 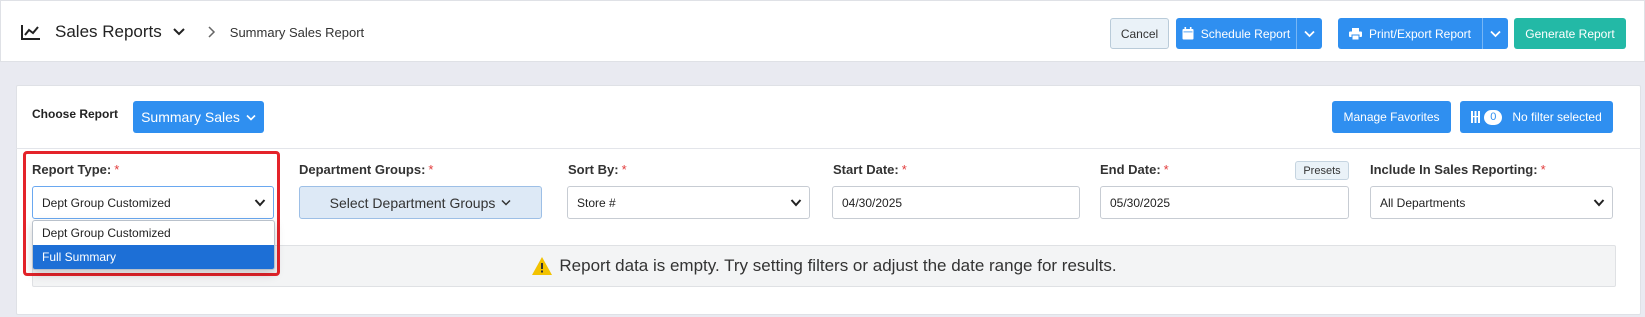 What do you see at coordinates (1139, 33) in the screenshot?
I see `cancel-button: Cancel` at bounding box center [1139, 33].